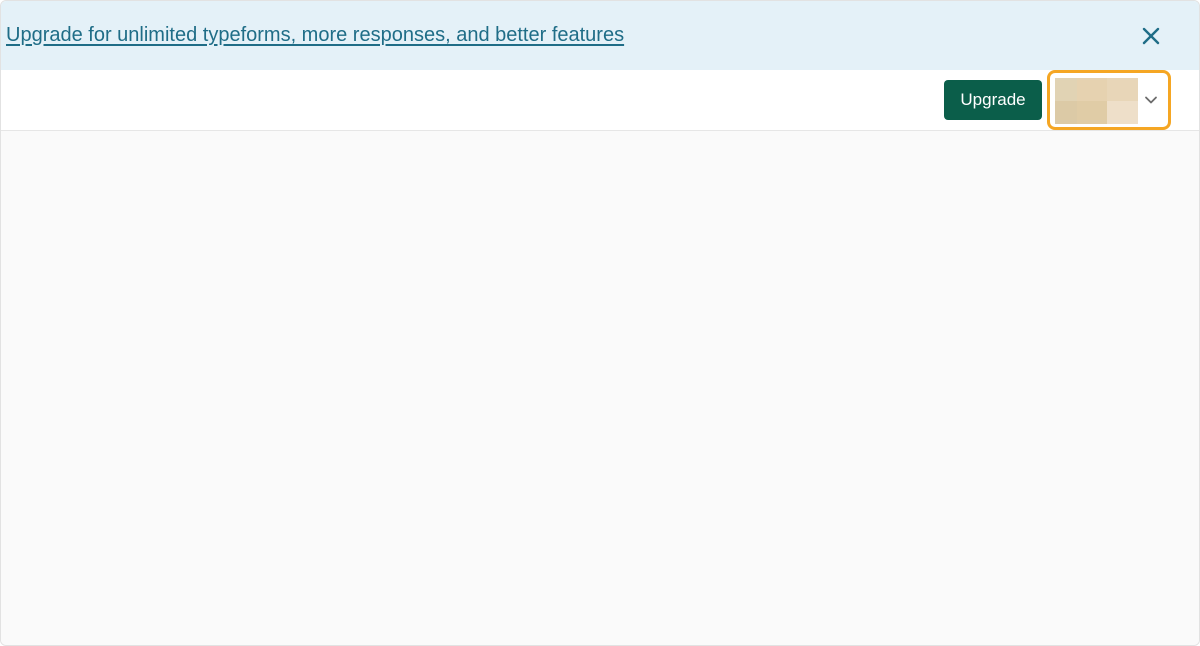  What do you see at coordinates (993, 100) in the screenshot?
I see `upgrade-button: Upgrade` at bounding box center [993, 100].